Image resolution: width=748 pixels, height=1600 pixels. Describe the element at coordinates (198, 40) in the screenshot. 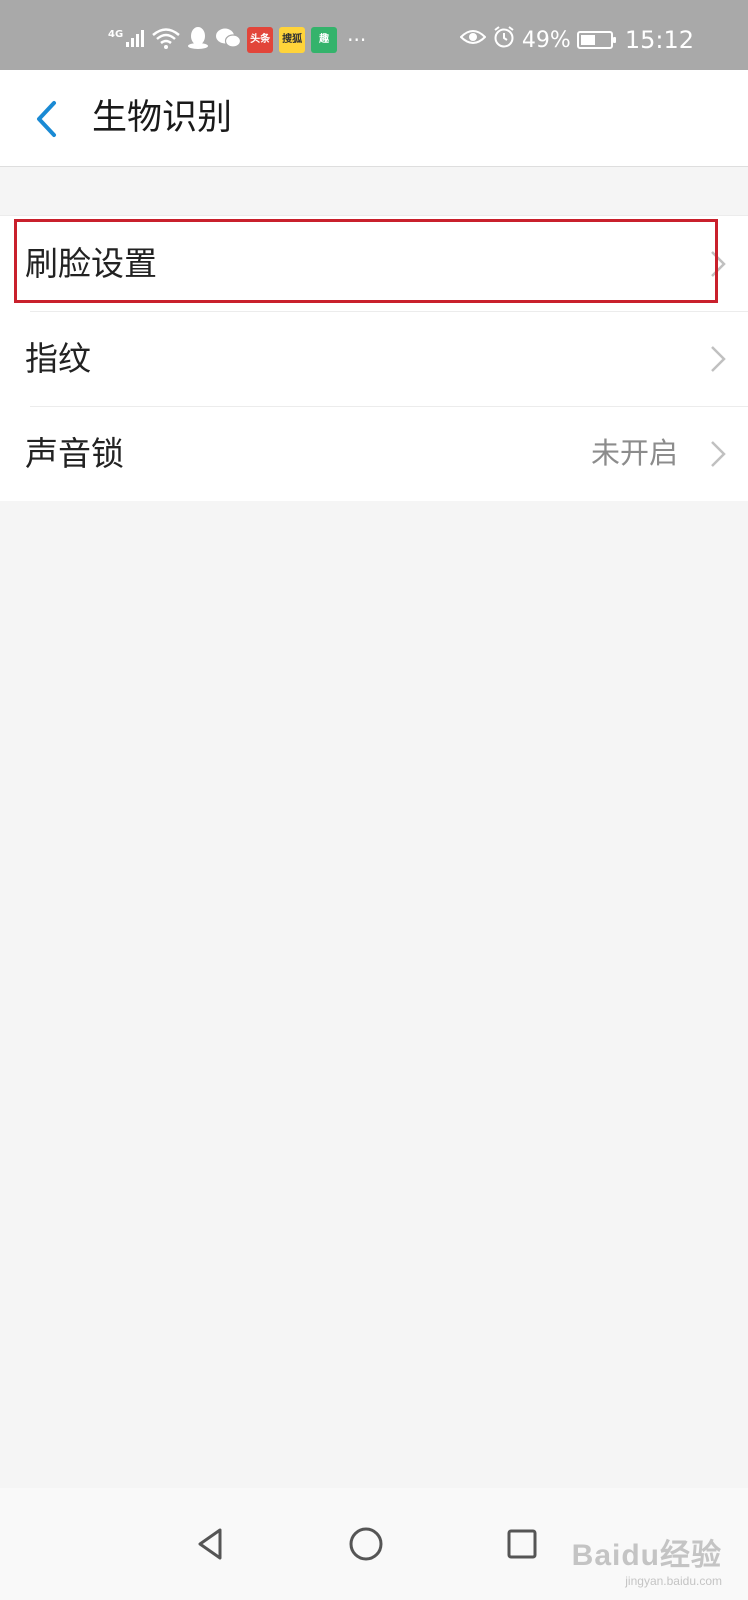

I see `qq-icon` at that location.